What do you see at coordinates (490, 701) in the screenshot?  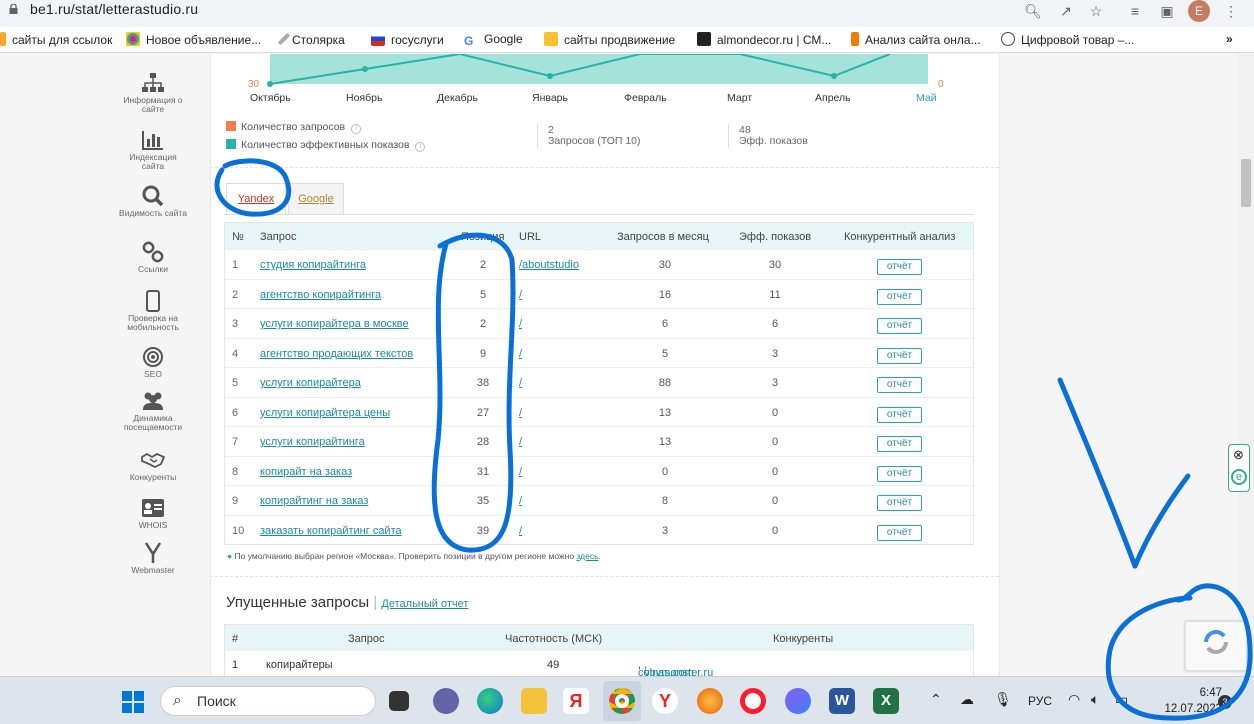 I see `edge-icon` at bounding box center [490, 701].